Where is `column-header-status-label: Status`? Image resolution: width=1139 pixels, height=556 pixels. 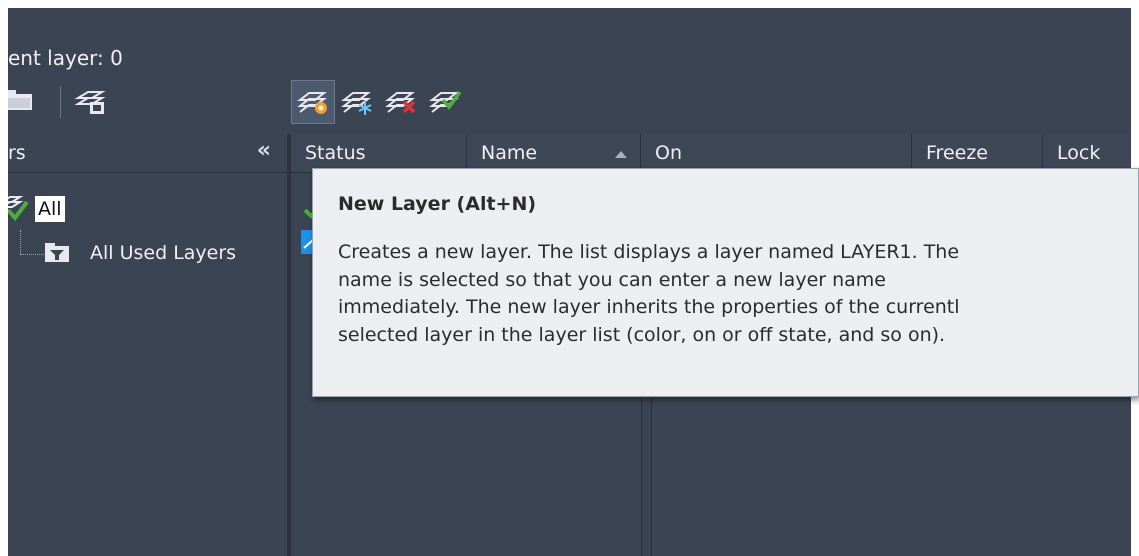 column-header-status-label: Status is located at coordinates (335, 153).